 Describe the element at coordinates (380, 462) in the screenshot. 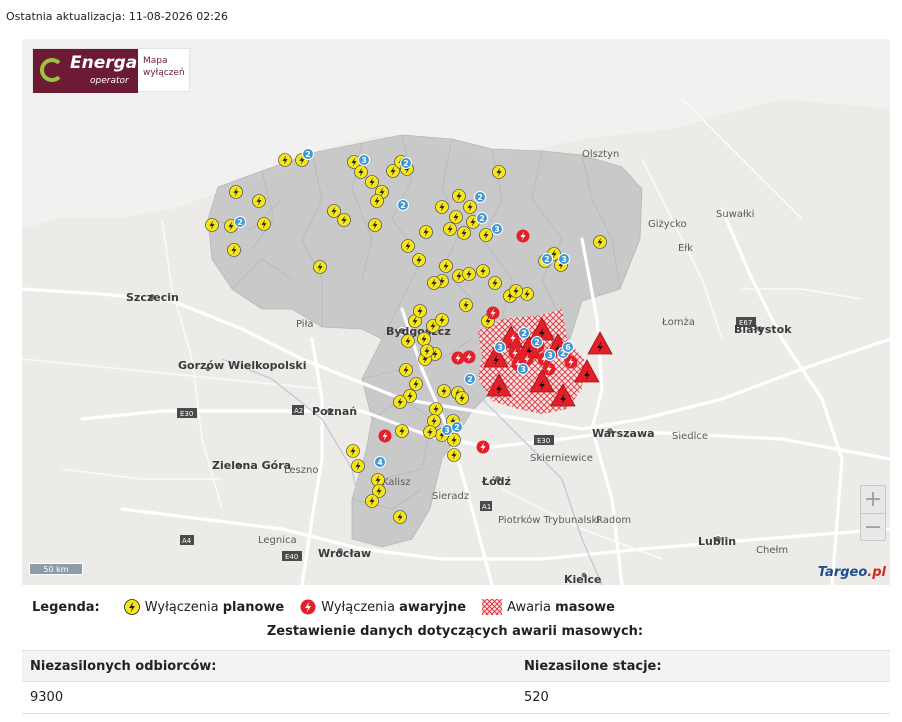

I see `marker-cluster: 4` at that location.